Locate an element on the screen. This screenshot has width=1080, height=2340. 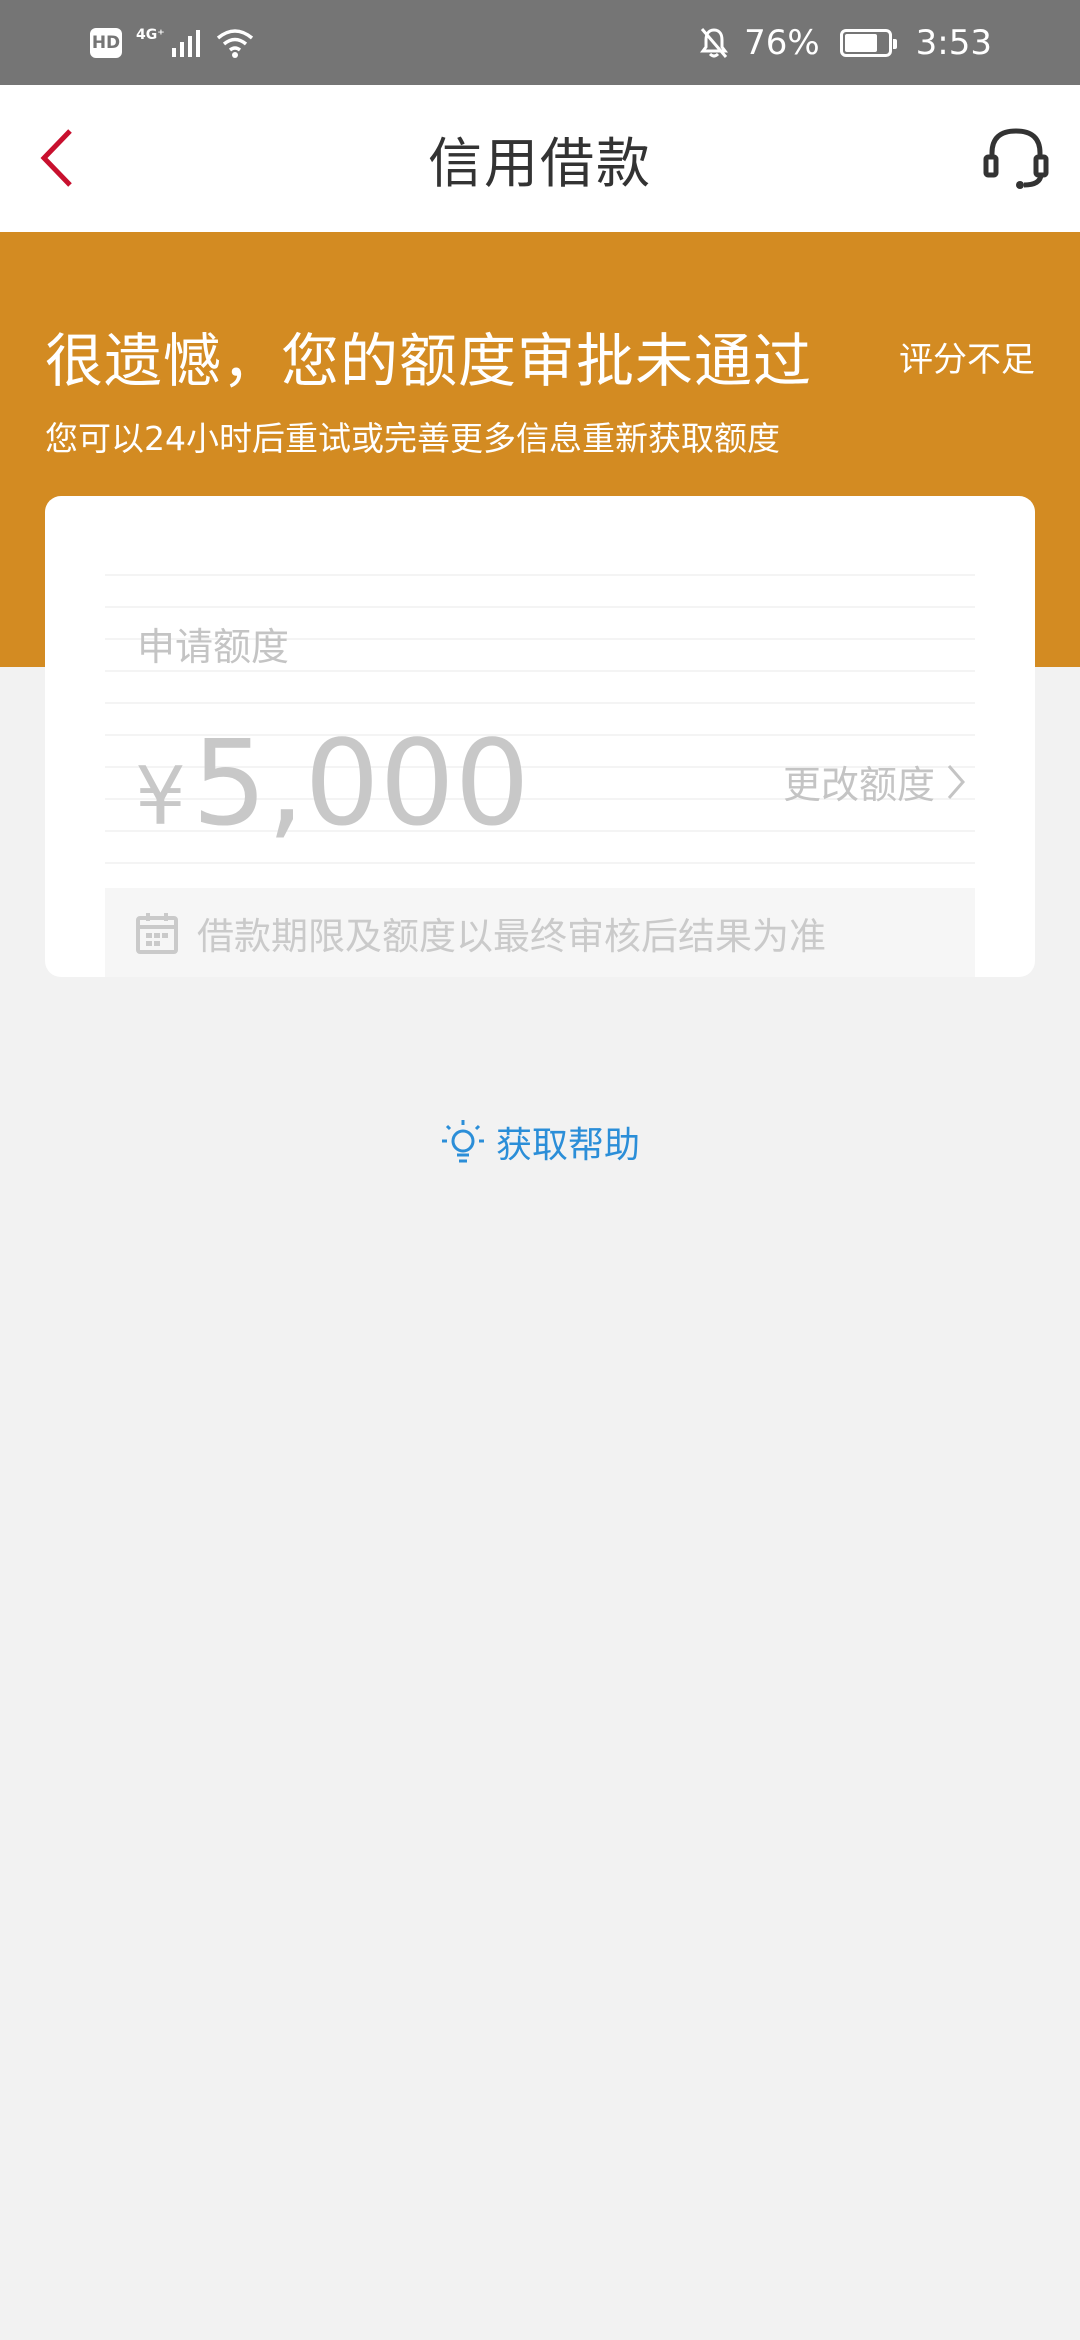
currency-symbol: ¥ is located at coordinates (160, 796).